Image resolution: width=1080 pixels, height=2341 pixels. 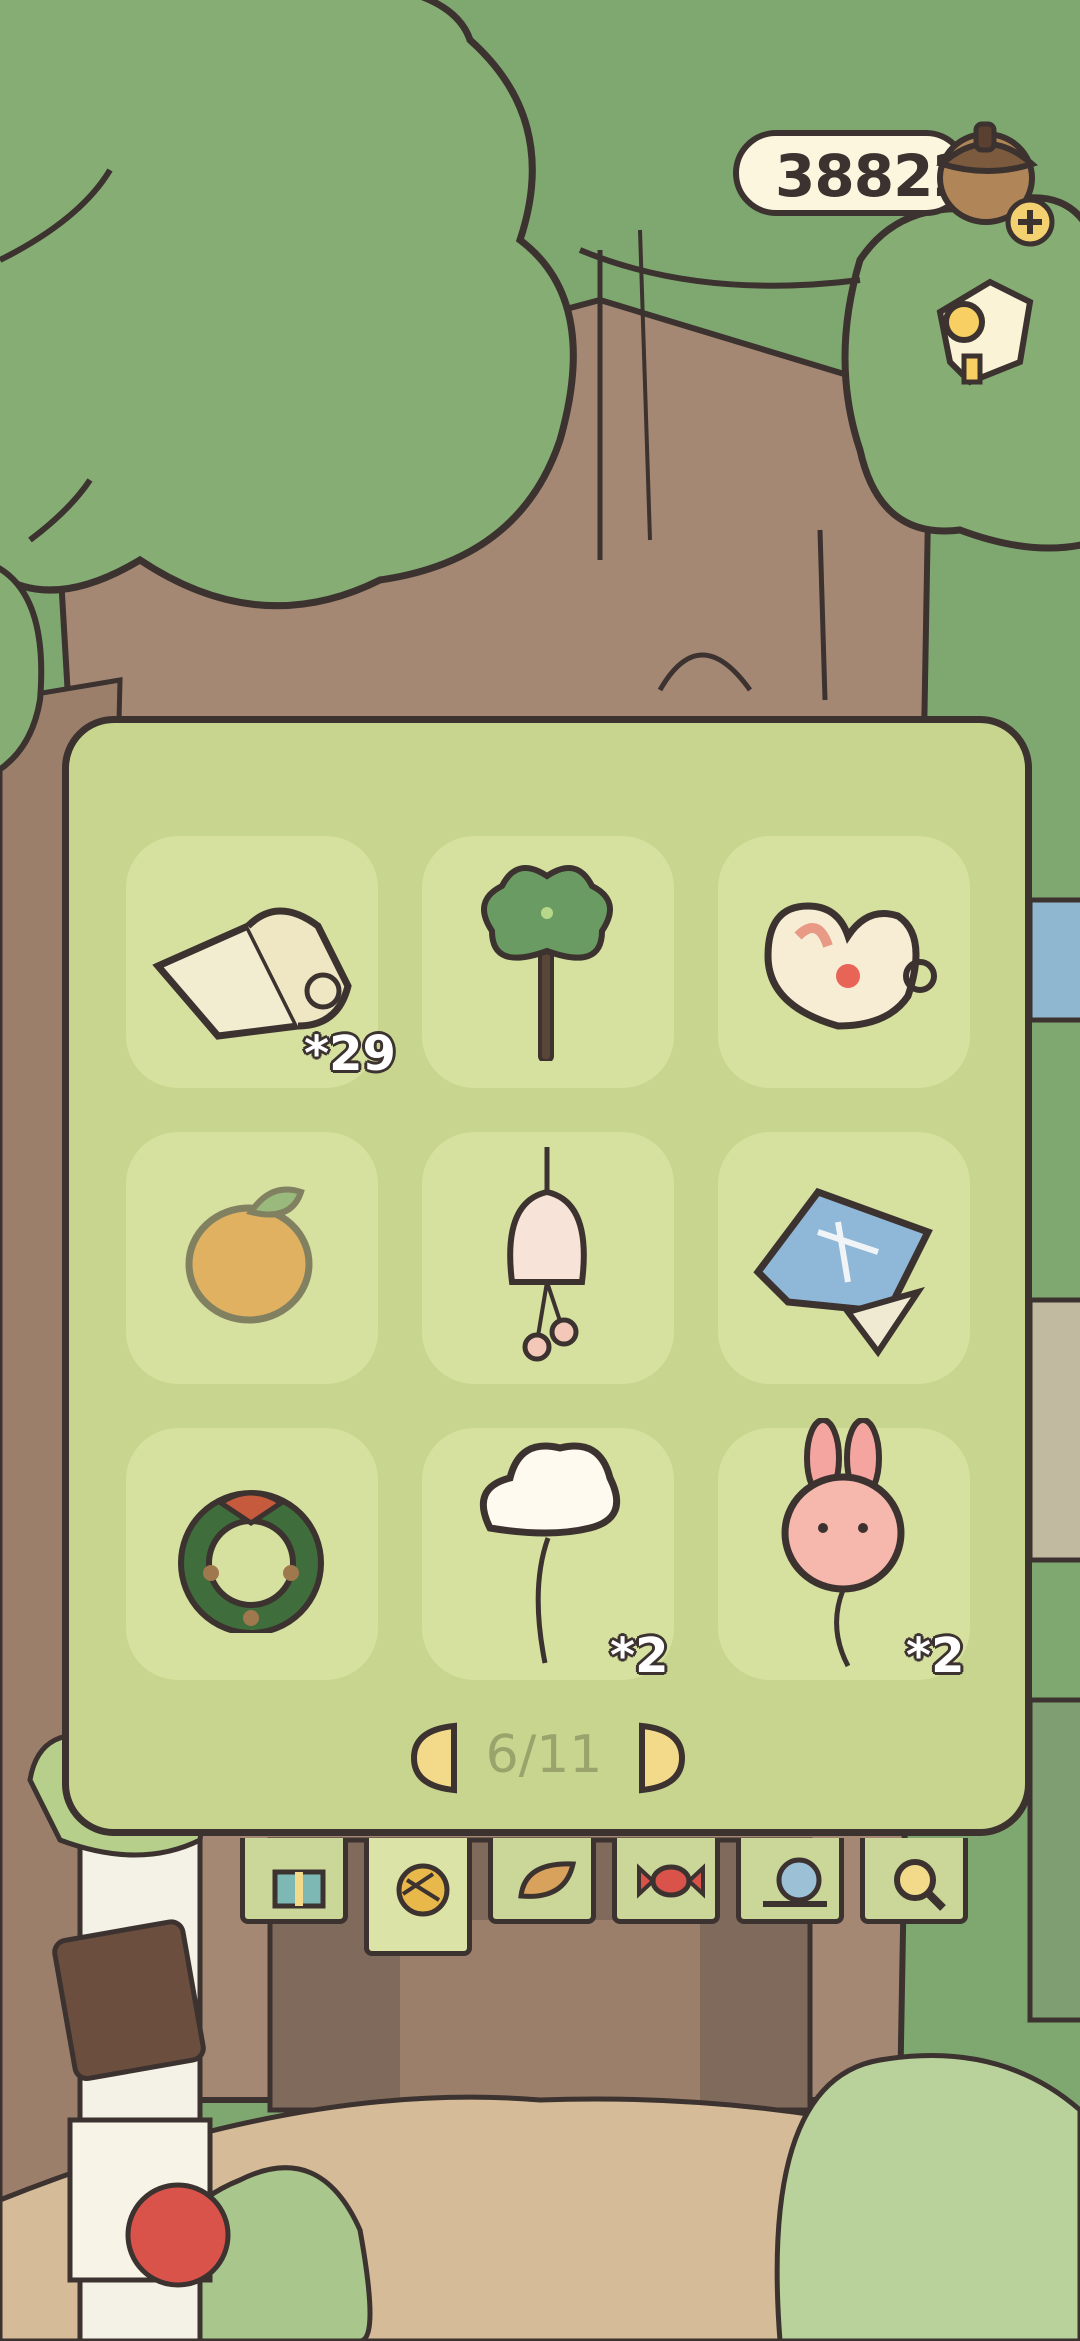 I want to click on plus-icon, so click(x=1030, y=222).